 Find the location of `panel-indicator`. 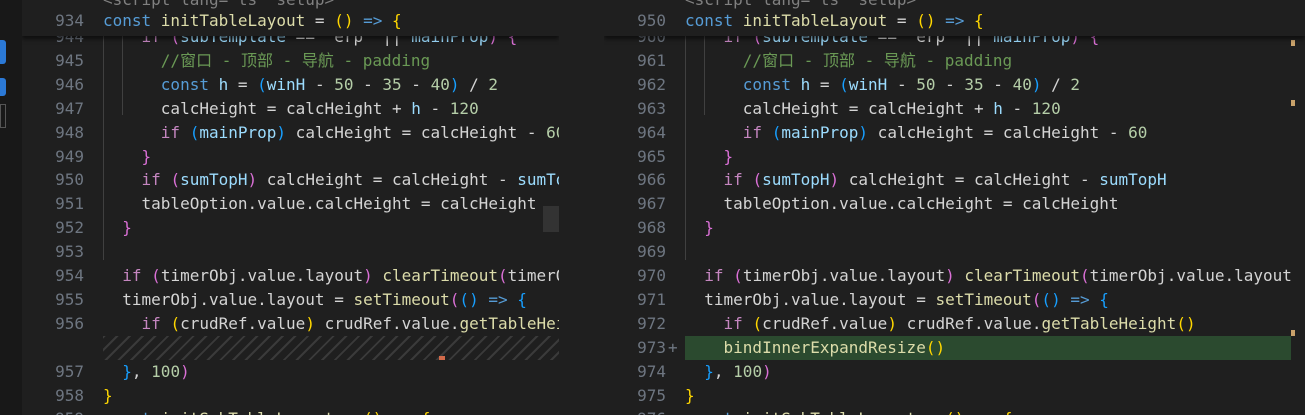

panel-indicator is located at coordinates (3, 116).